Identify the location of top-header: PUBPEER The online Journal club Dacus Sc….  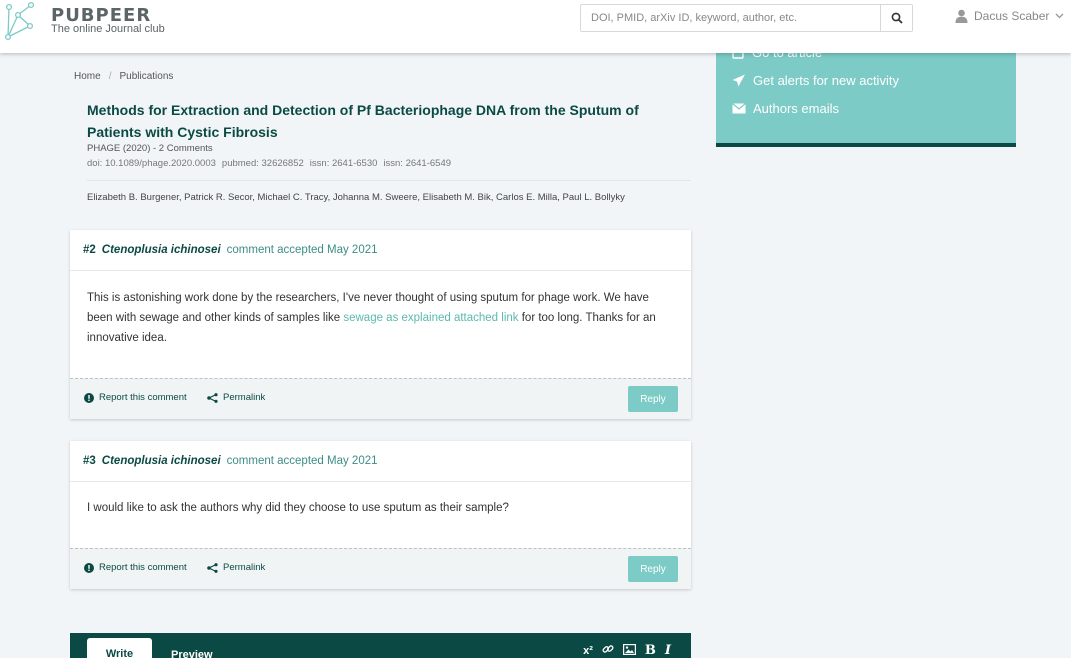
(535, 26).